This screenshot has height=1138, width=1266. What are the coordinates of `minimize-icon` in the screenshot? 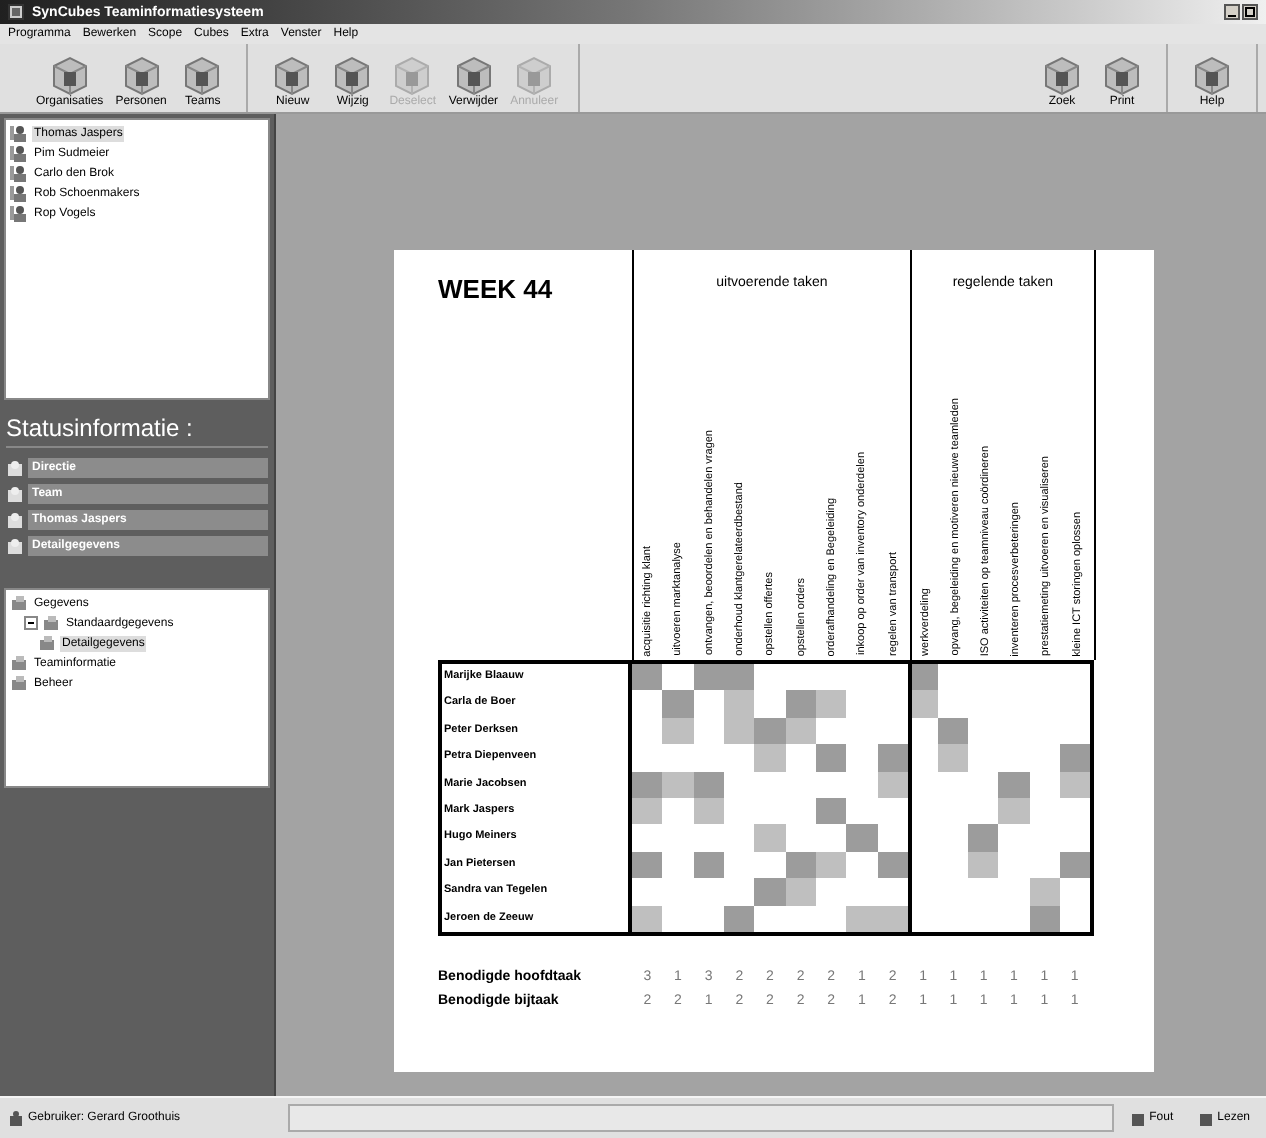 It's located at (1232, 12).